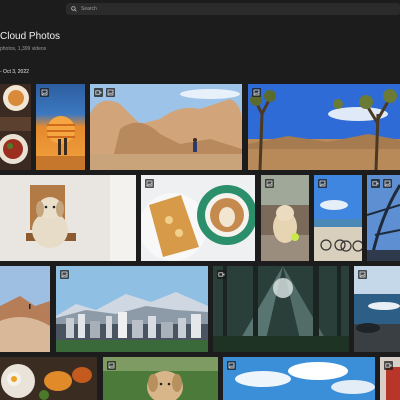 This screenshot has width=400, height=400. I want to click on photo-toast-and-latte, so click(198, 218).